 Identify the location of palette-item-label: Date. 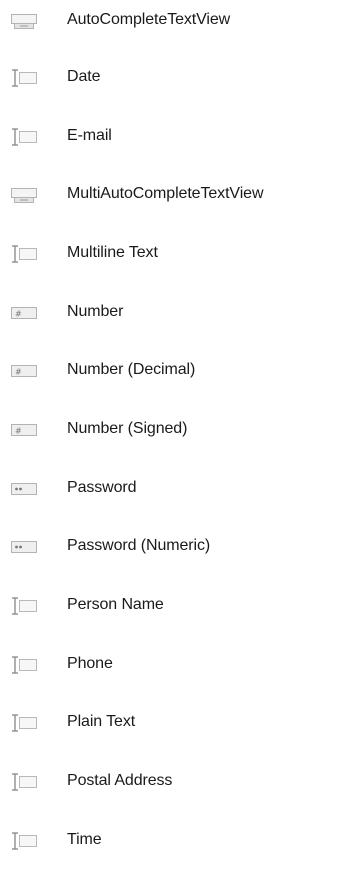
(84, 76).